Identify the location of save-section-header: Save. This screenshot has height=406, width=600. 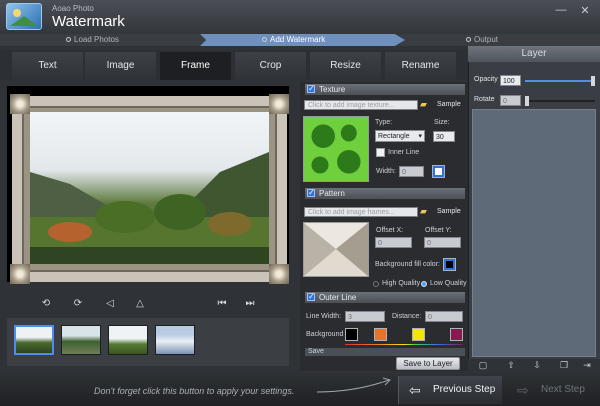
(385, 352).